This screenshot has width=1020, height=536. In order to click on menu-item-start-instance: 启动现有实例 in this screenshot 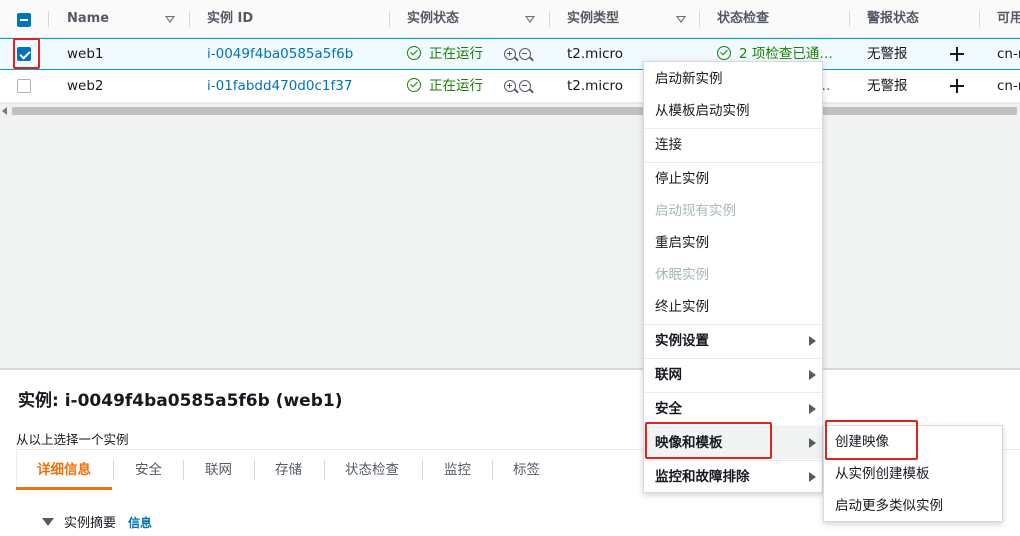, I will do `click(695, 211)`.